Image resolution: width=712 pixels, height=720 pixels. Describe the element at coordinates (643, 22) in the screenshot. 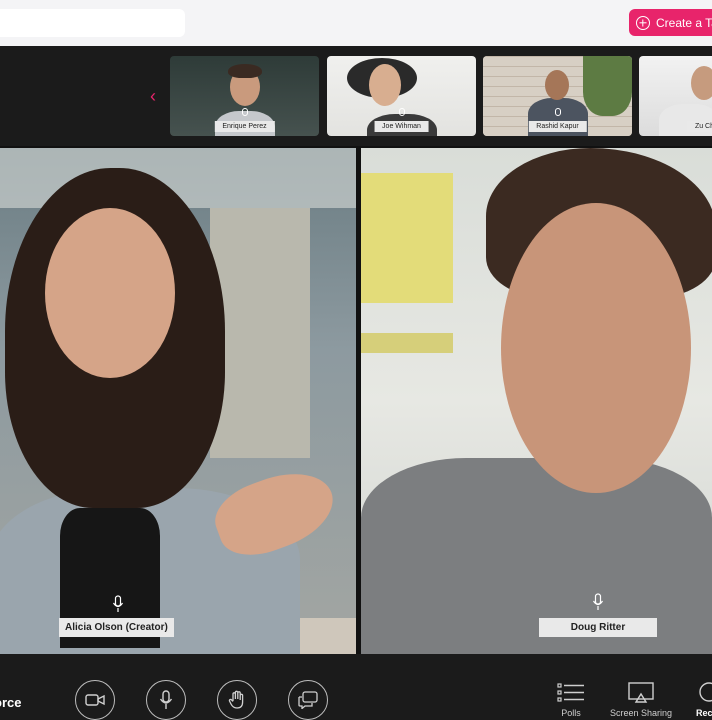

I see `plus-circle-icon` at that location.